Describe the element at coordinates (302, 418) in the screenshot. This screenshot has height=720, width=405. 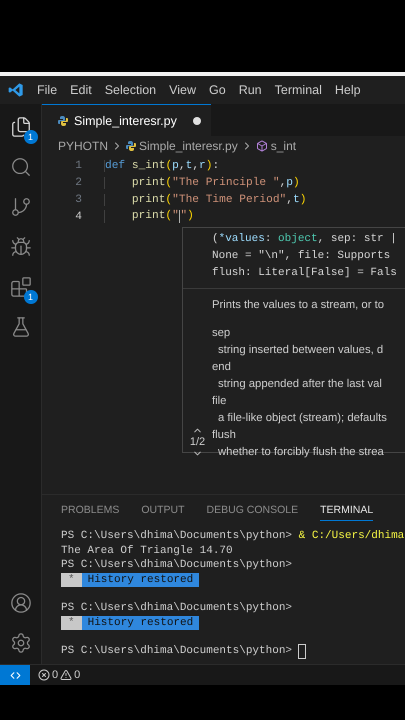
I see `param-description: a file-like object (stream); defaults` at that location.